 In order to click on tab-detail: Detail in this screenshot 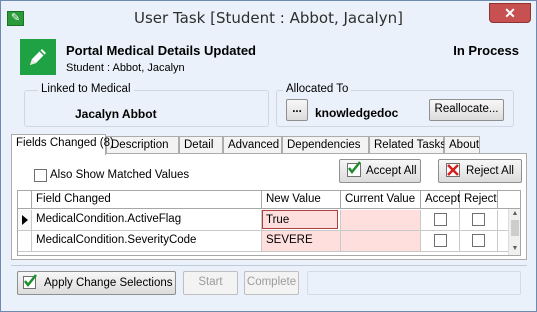, I will do `click(201, 145)`.